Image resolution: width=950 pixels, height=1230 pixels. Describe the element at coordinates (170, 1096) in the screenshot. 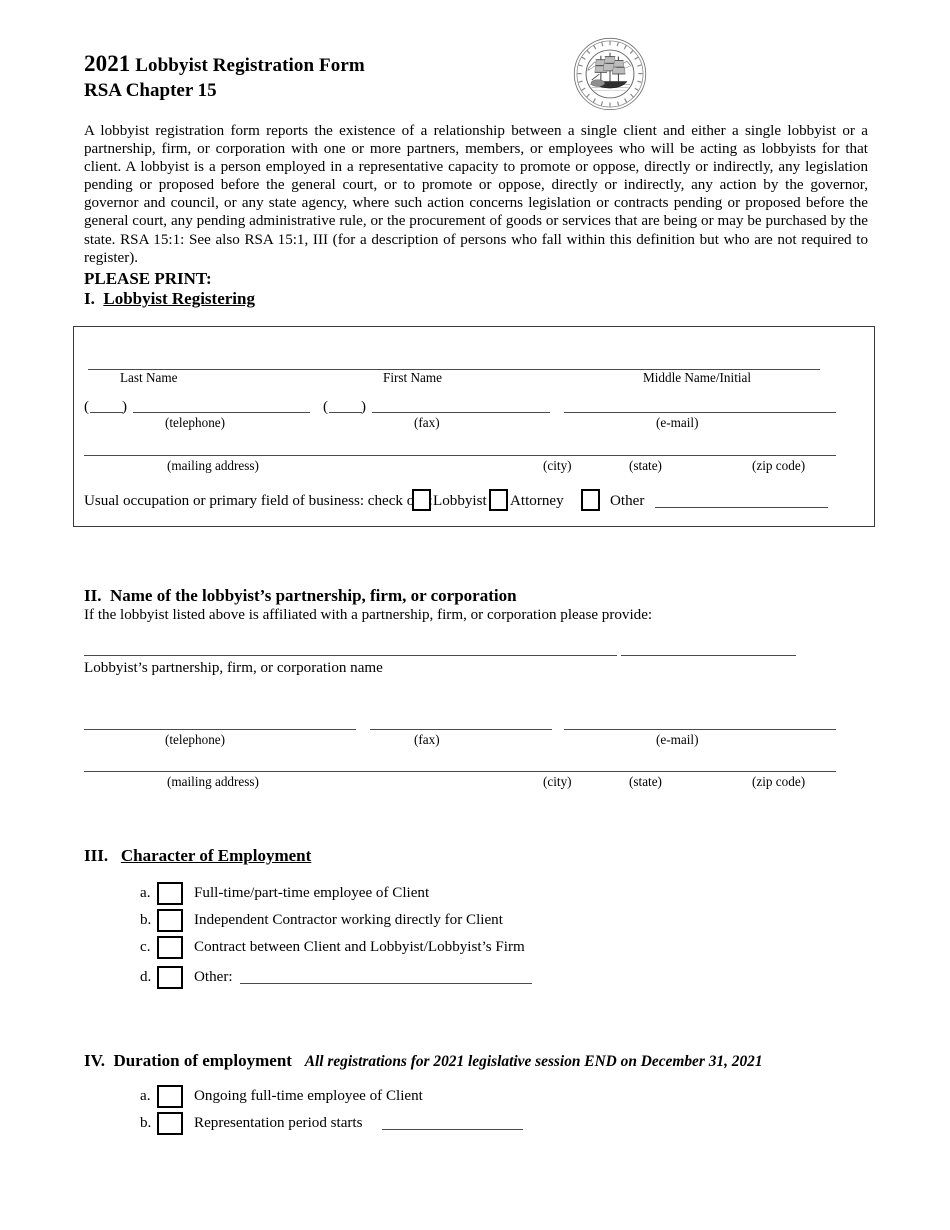

I see `checkbox-duration-ongoing` at that location.